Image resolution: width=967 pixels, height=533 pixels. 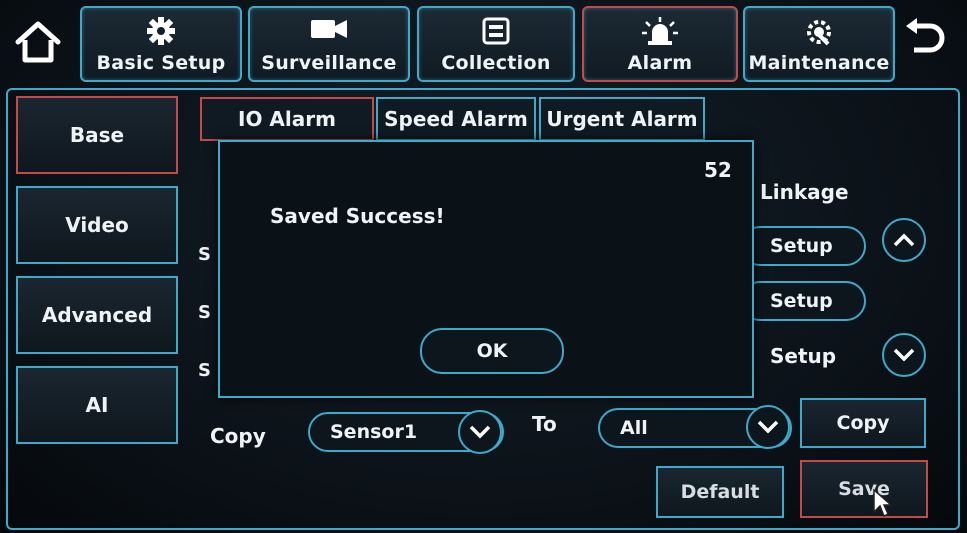 I want to click on dialog-ok-button: OK, so click(x=492, y=351).